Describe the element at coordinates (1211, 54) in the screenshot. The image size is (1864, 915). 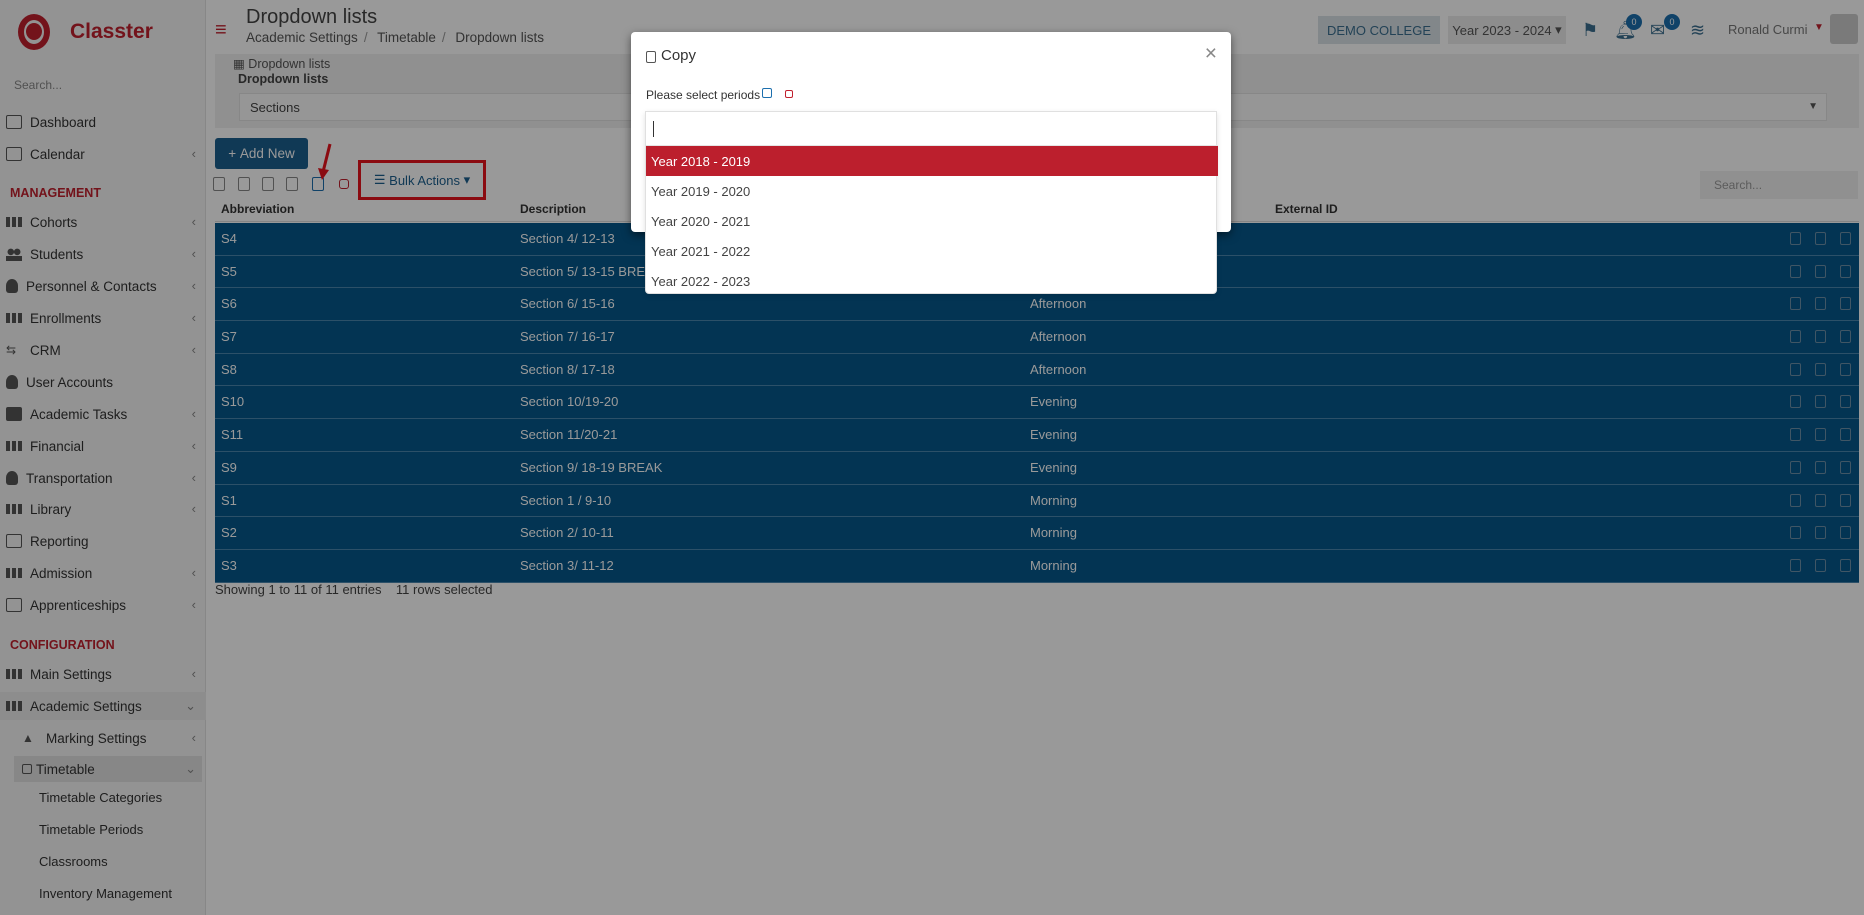
I see `close-icon: ×` at that location.